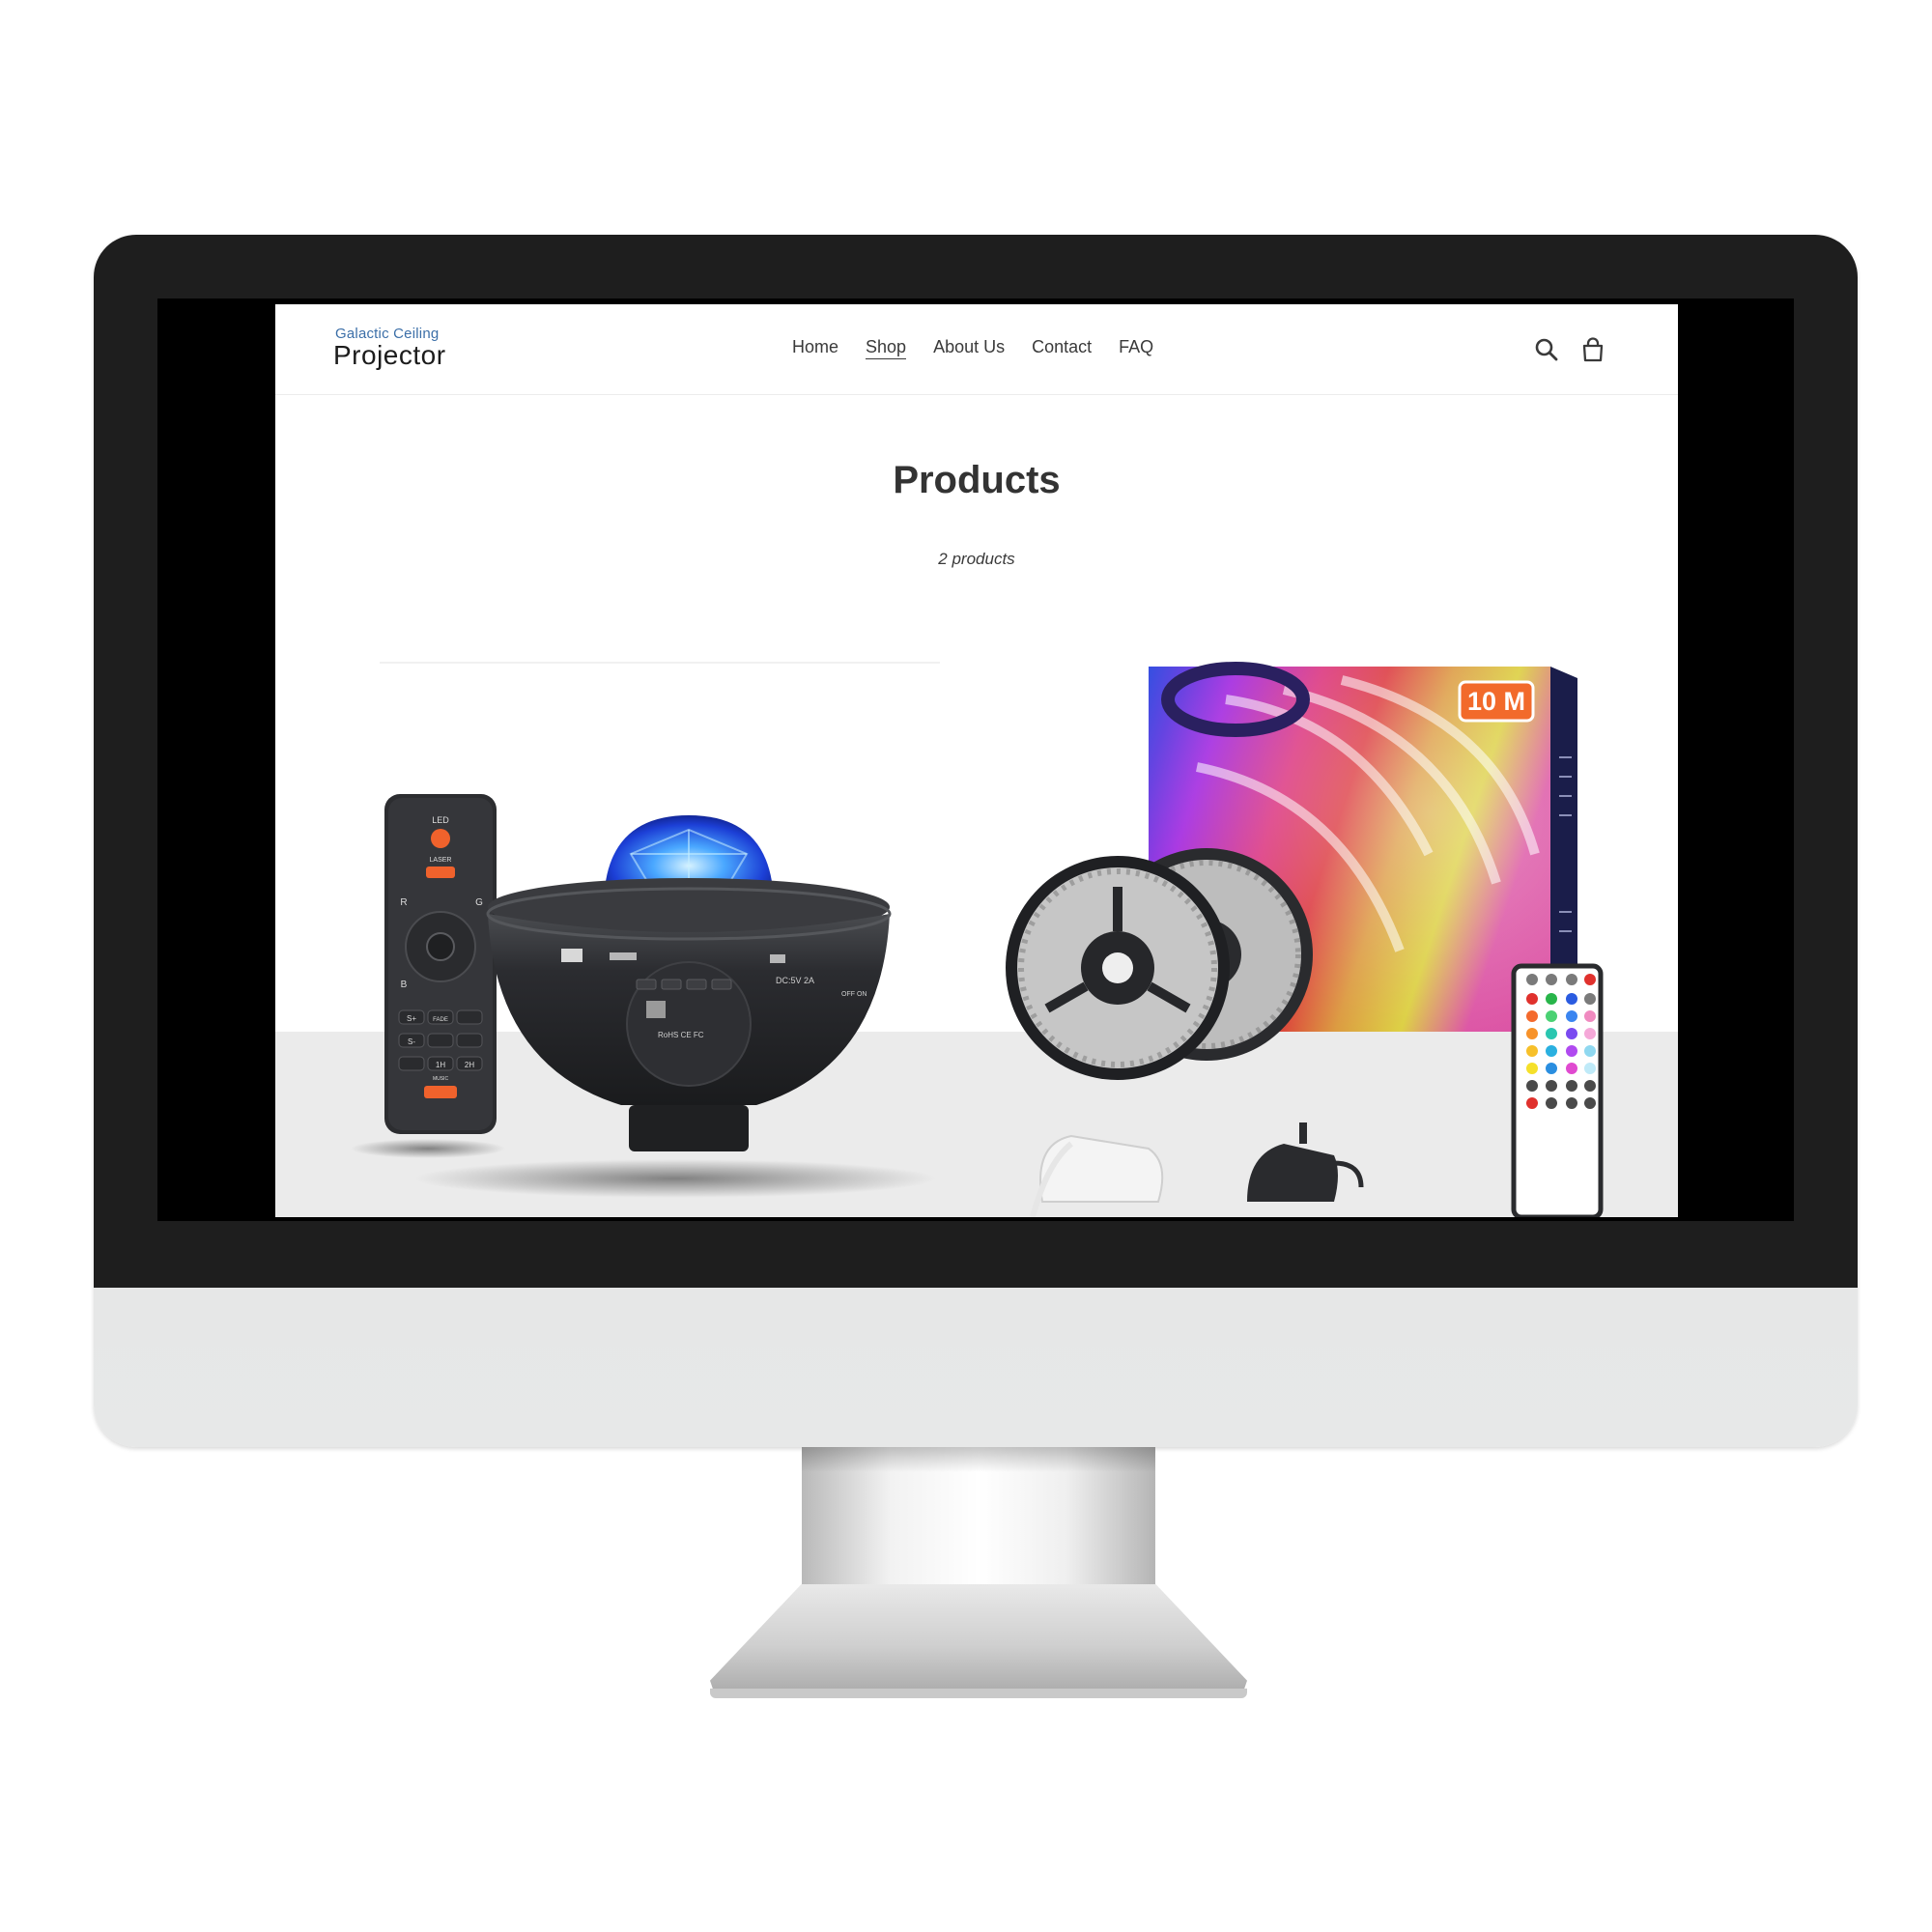 This screenshot has height=1932, width=1932. I want to click on svg-text: DC:5V 2A, so click(795, 980).